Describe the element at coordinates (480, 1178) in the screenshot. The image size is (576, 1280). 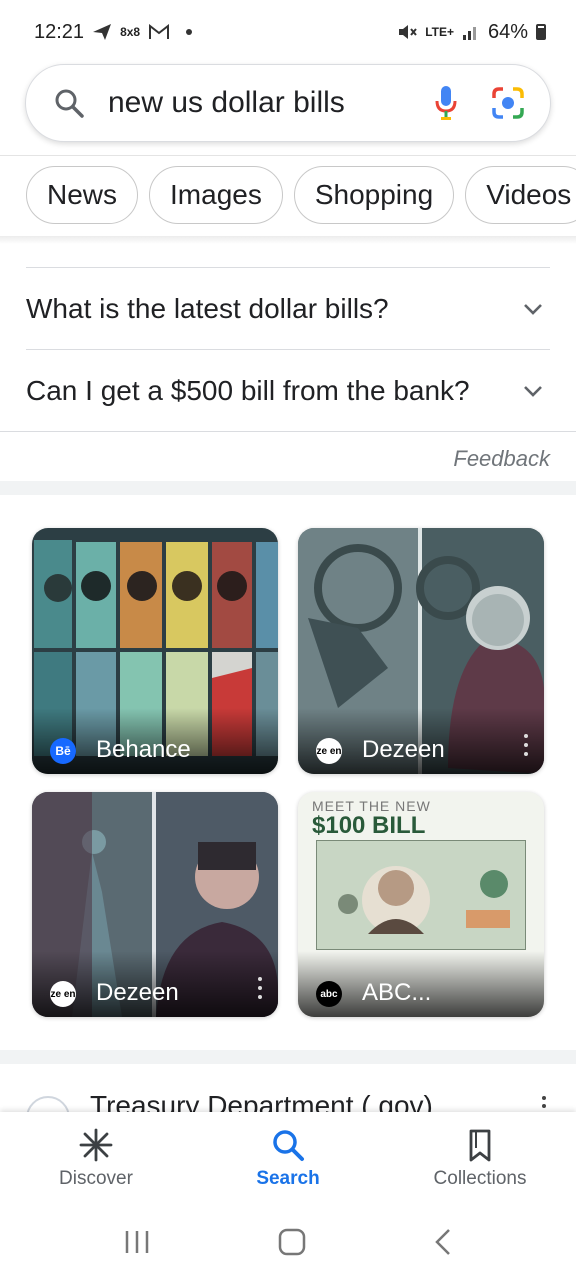
I see `nav-label: Collections` at that location.